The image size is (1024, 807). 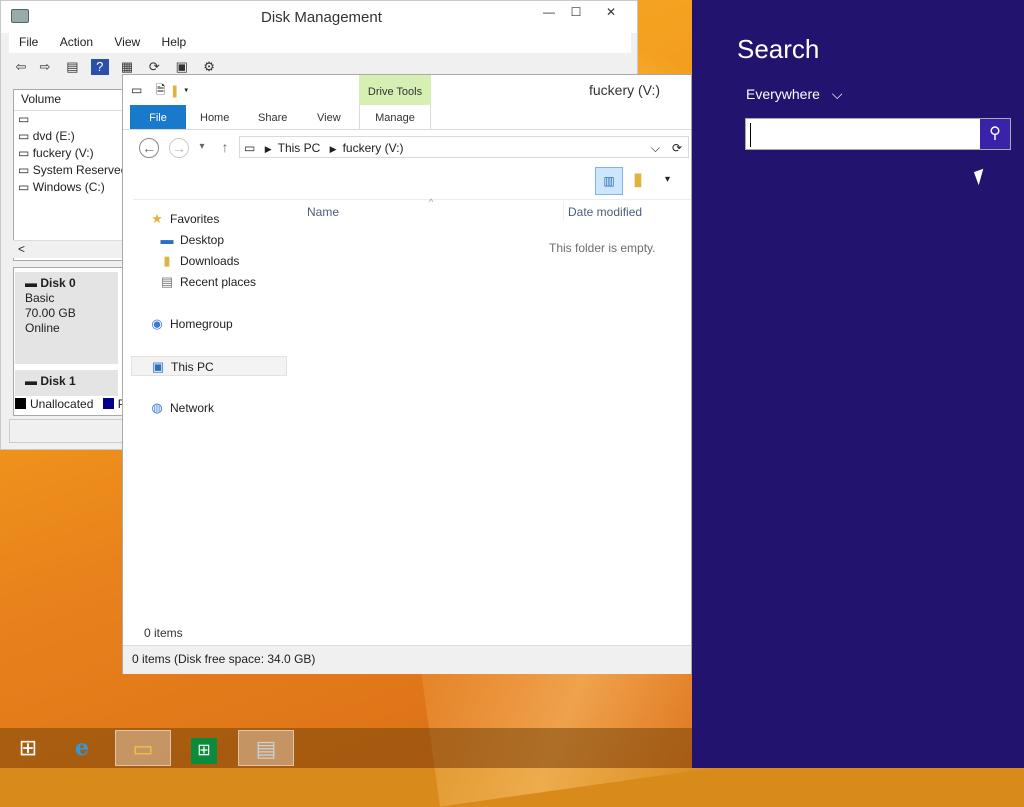 I want to click on menu-file: File, so click(x=27, y=41).